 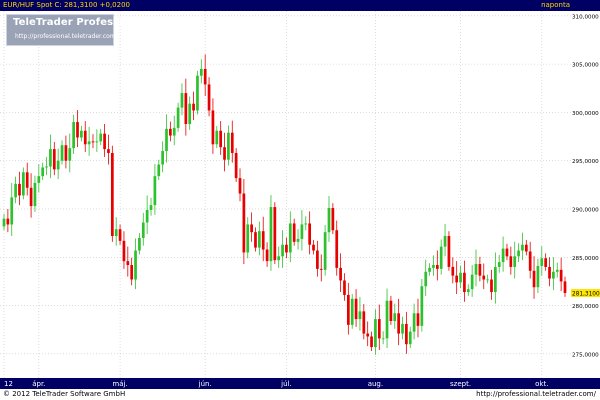 What do you see at coordinates (536, 394) in the screenshot?
I see `footer-url: http://professional.teletrader.com/` at bounding box center [536, 394].